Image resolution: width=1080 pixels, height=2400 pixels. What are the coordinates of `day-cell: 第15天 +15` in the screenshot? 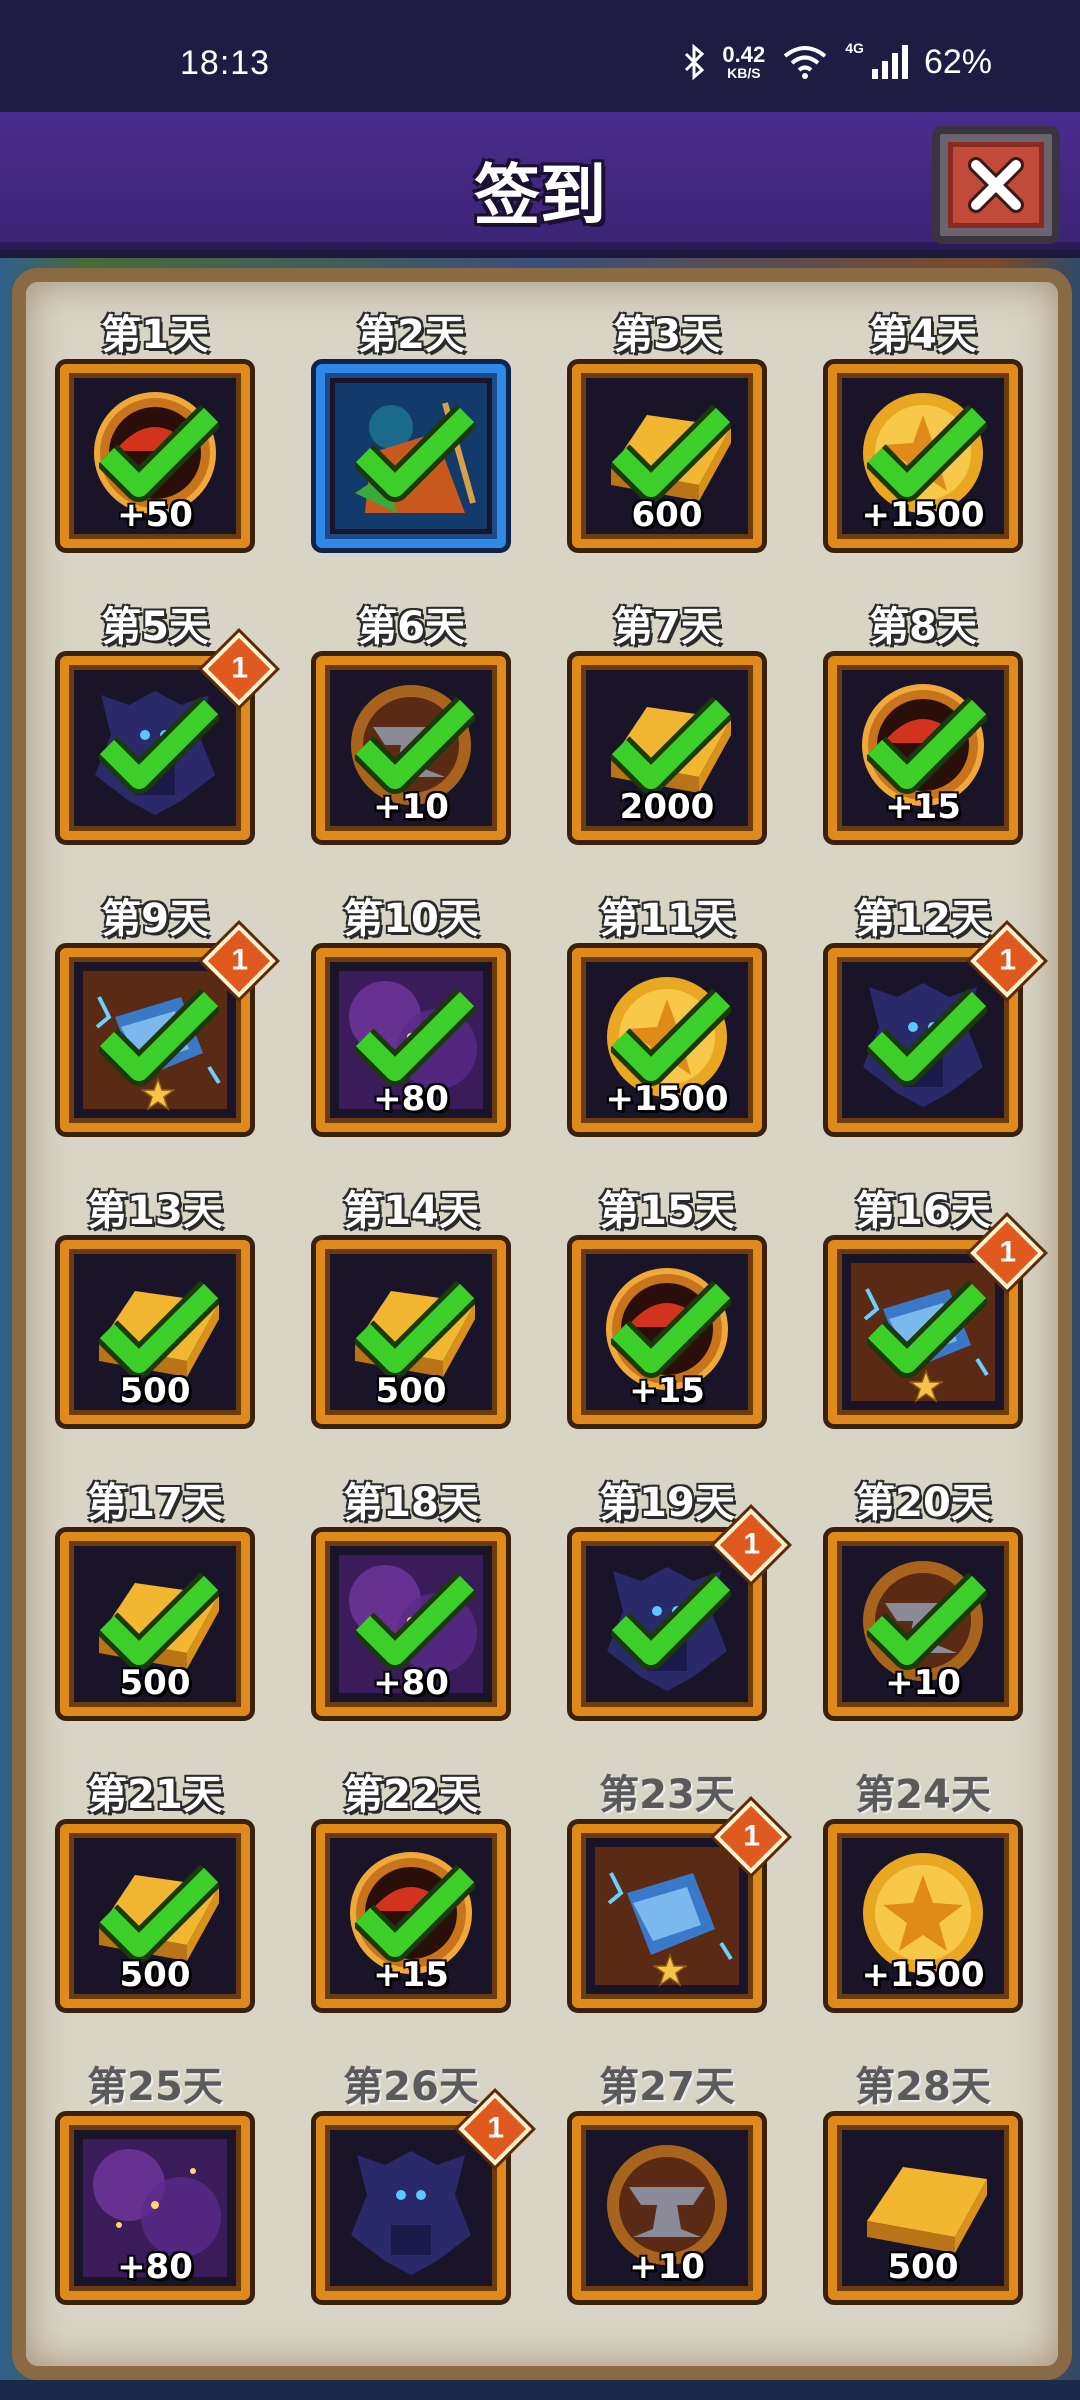 It's located at (667, 1314).